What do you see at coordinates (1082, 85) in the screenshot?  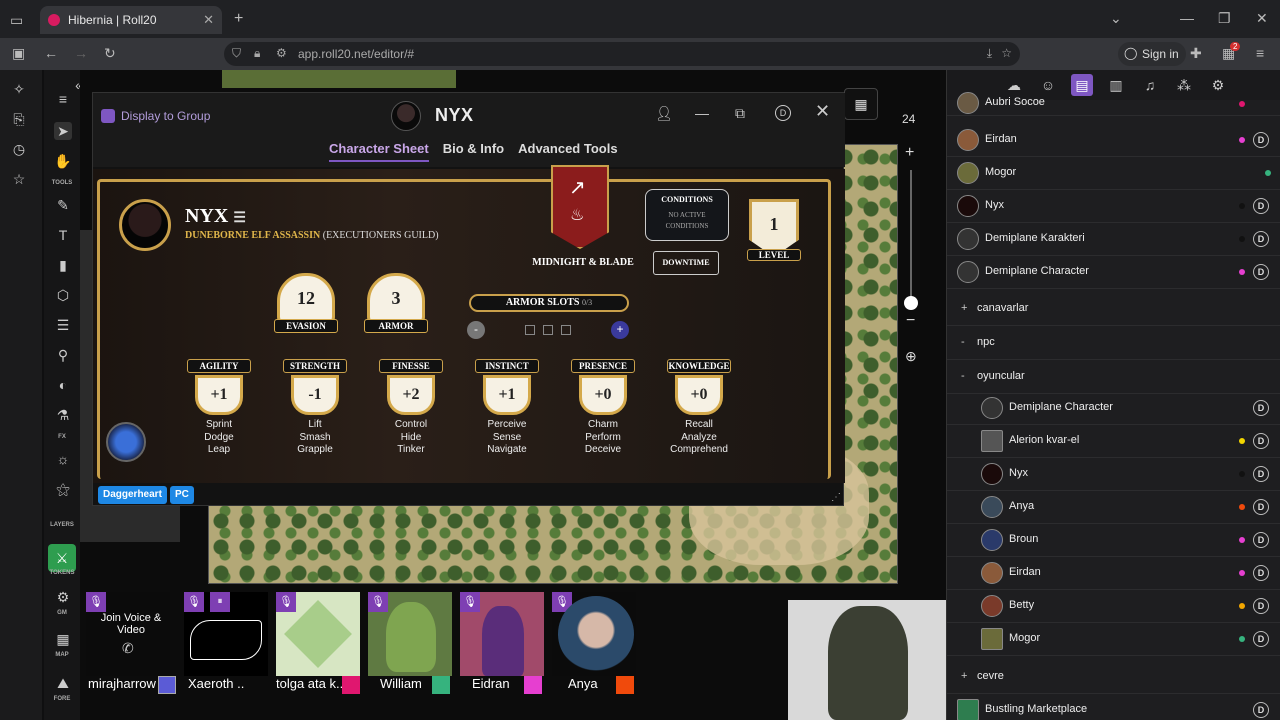 I see `journal-tab-icon: ▤` at bounding box center [1082, 85].